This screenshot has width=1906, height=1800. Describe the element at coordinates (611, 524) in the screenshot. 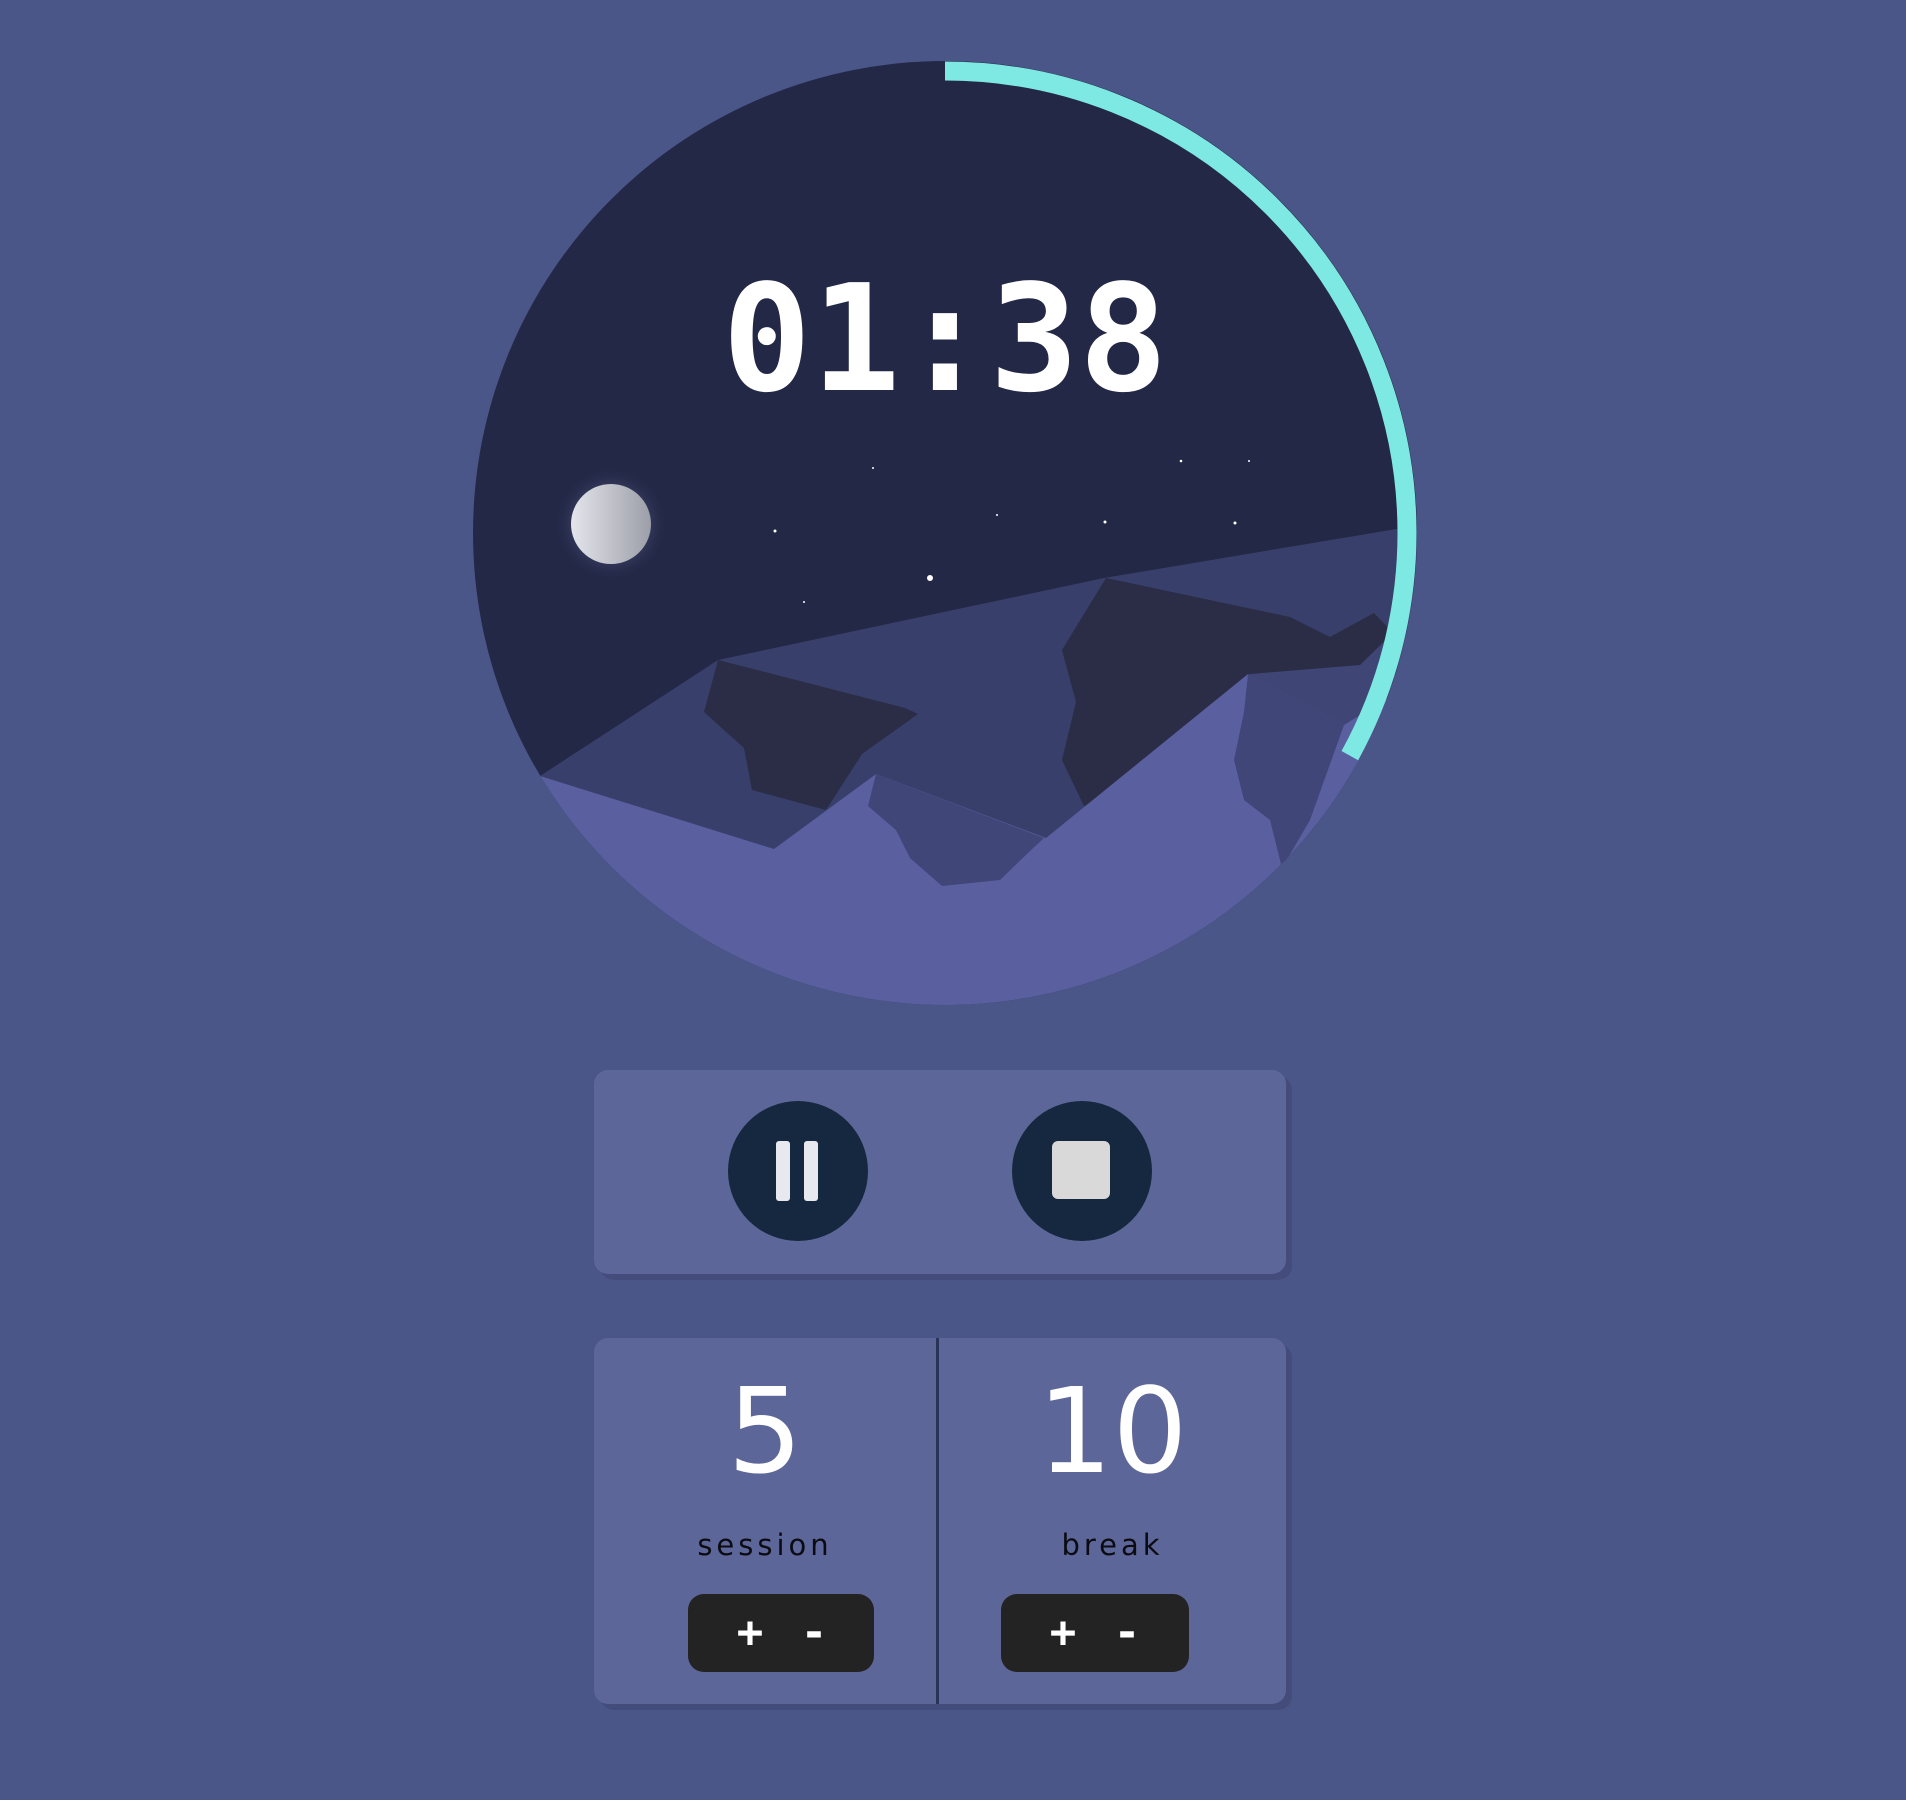

I see `moon` at that location.